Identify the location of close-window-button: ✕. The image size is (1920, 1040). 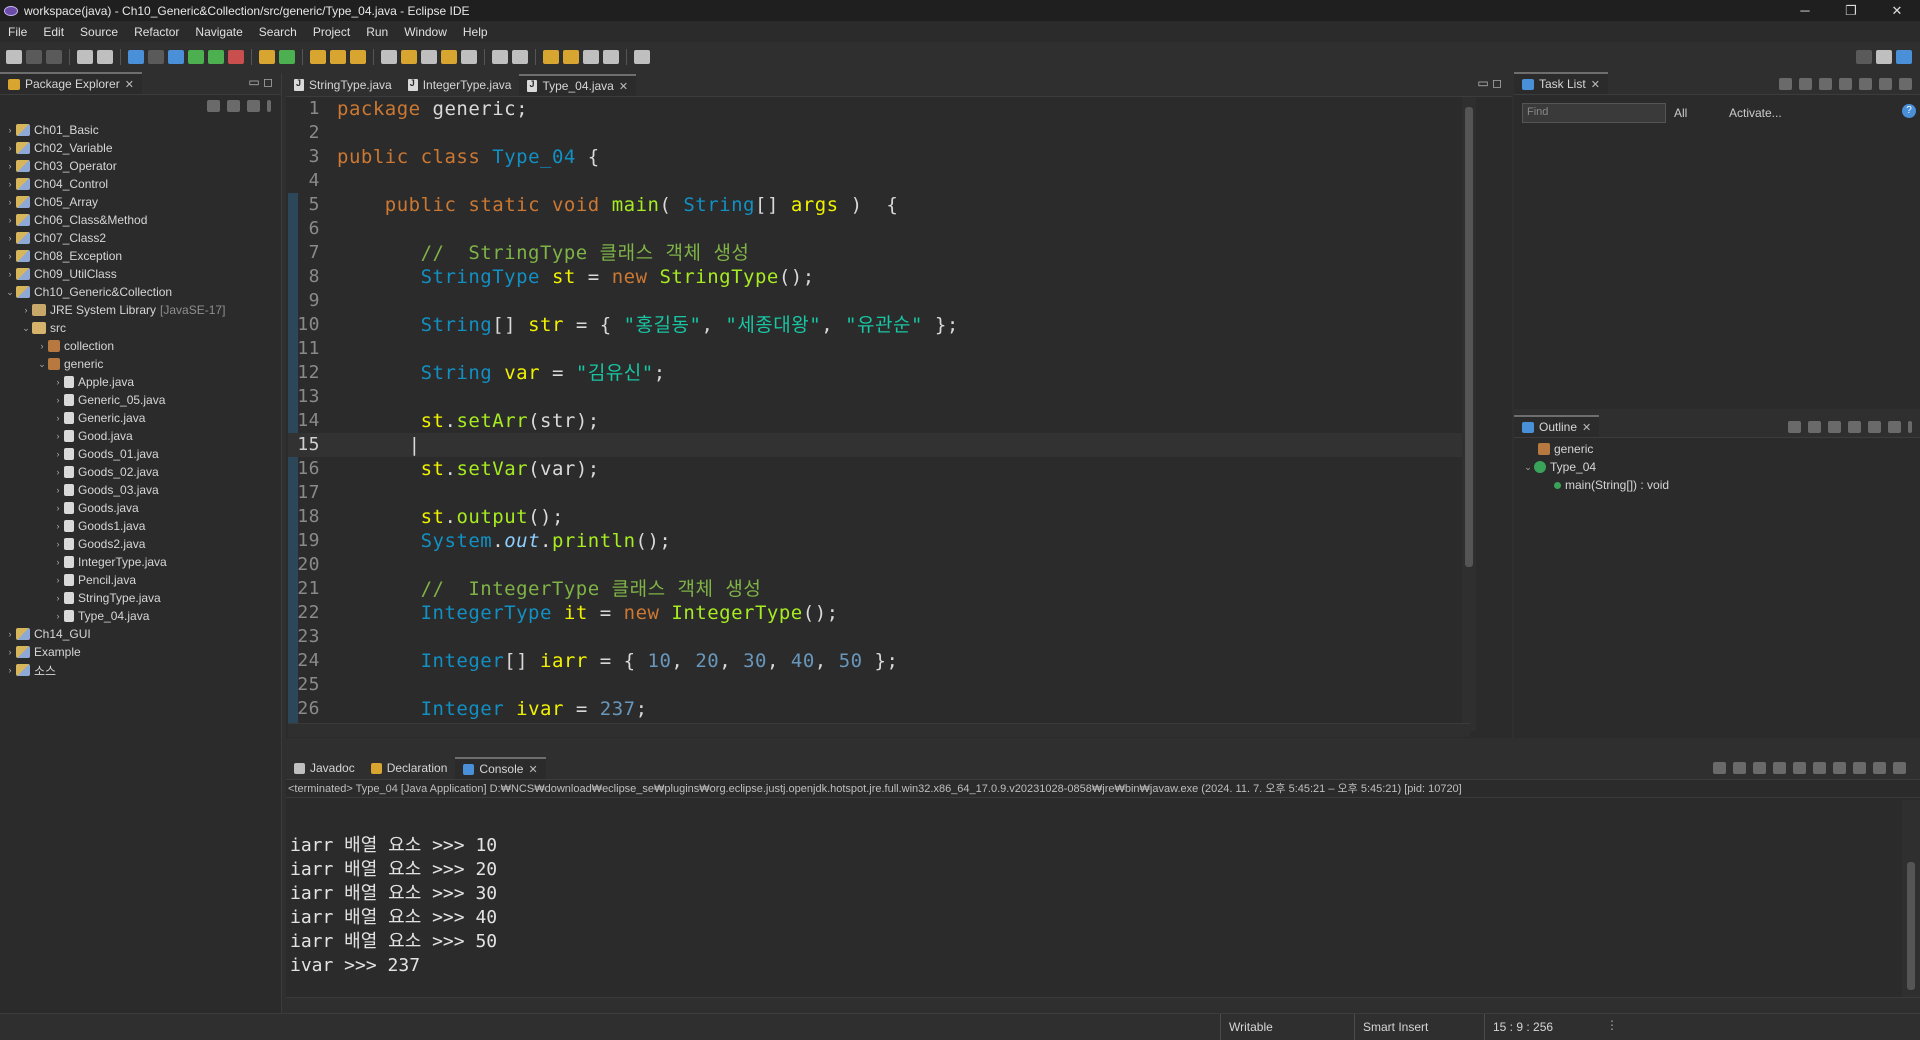
(1897, 10).